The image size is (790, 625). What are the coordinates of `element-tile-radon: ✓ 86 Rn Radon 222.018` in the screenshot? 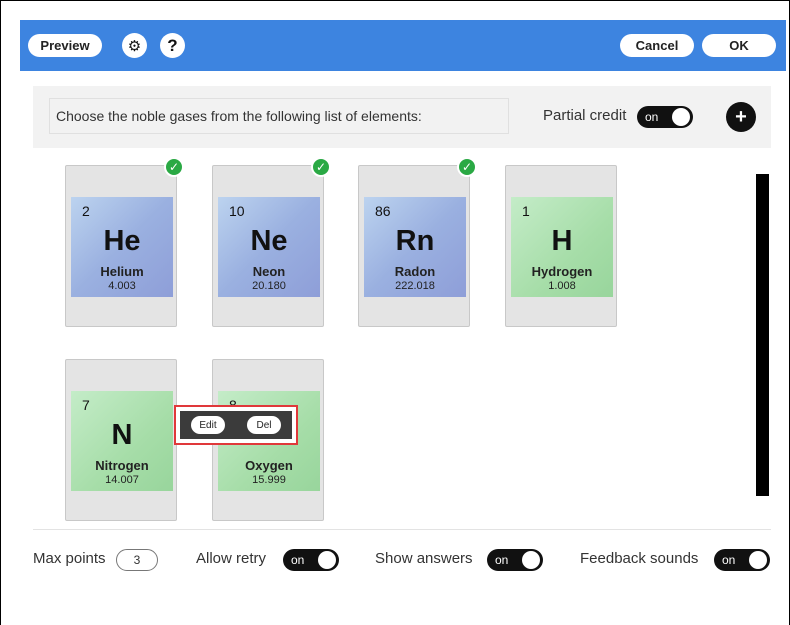 It's located at (417, 242).